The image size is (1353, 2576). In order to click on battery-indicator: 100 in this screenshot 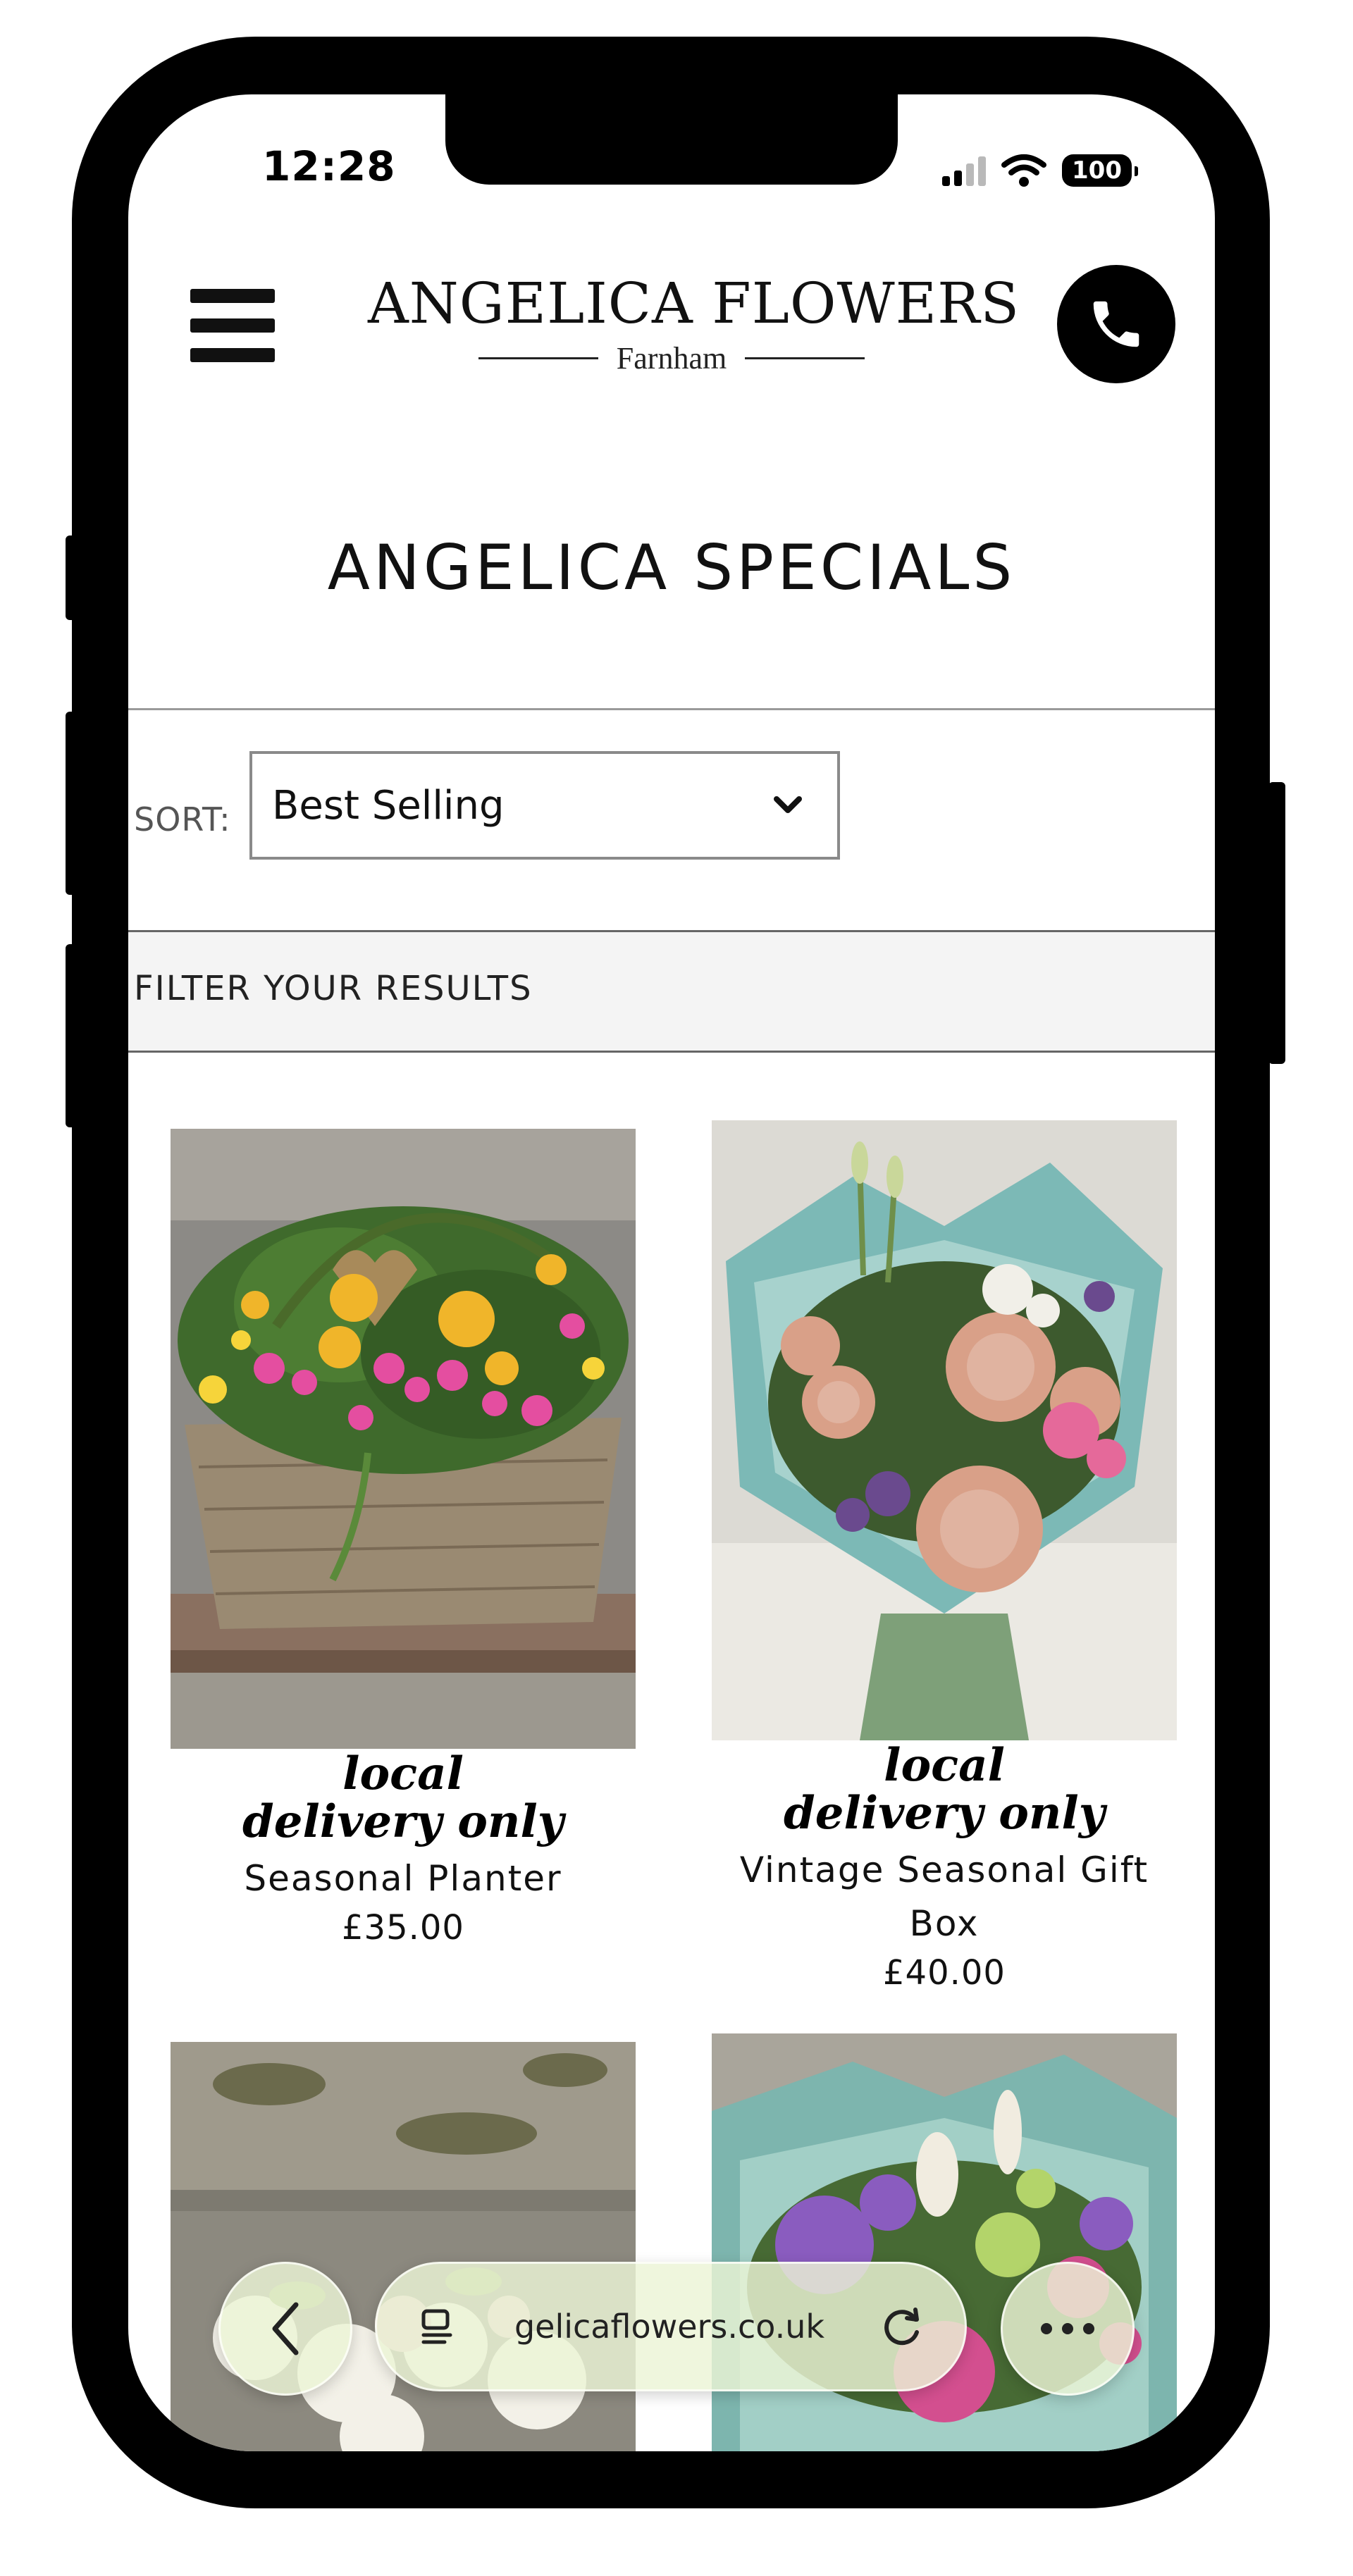, I will do `click(1100, 170)`.